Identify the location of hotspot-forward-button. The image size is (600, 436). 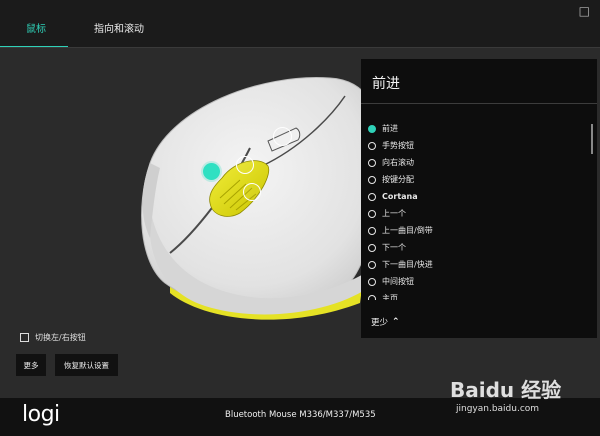
(211, 171).